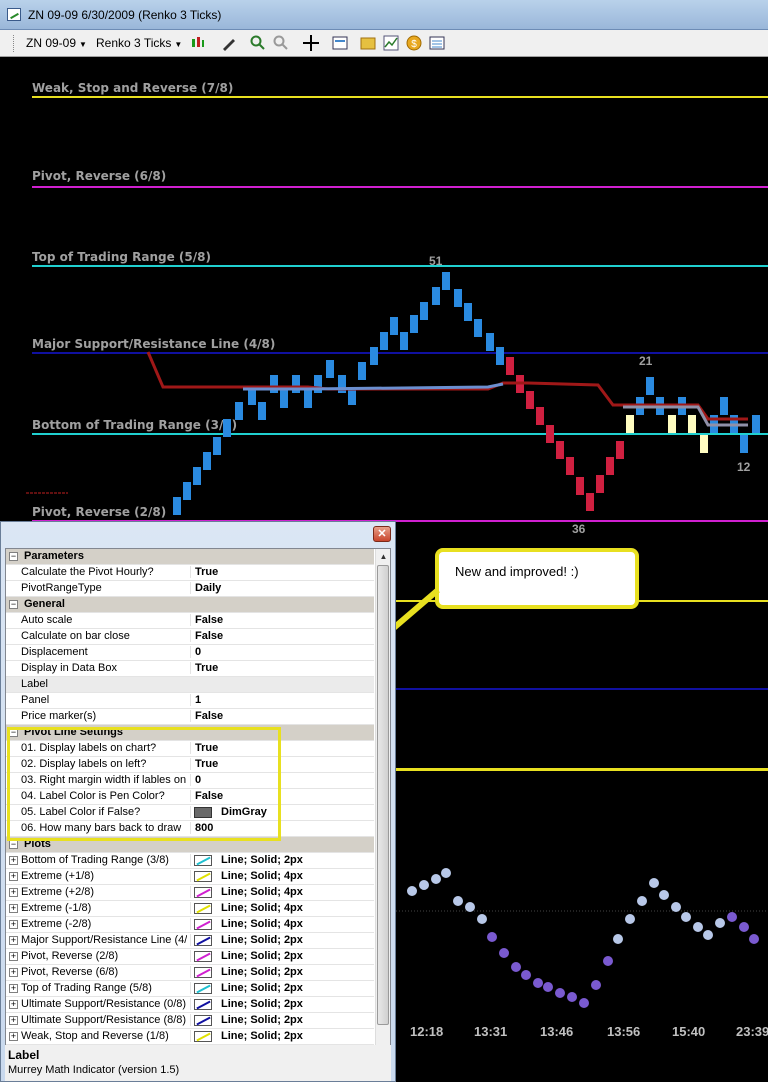  What do you see at coordinates (56, 924) in the screenshot?
I see `property-name: Extreme (-2/8)` at bounding box center [56, 924].